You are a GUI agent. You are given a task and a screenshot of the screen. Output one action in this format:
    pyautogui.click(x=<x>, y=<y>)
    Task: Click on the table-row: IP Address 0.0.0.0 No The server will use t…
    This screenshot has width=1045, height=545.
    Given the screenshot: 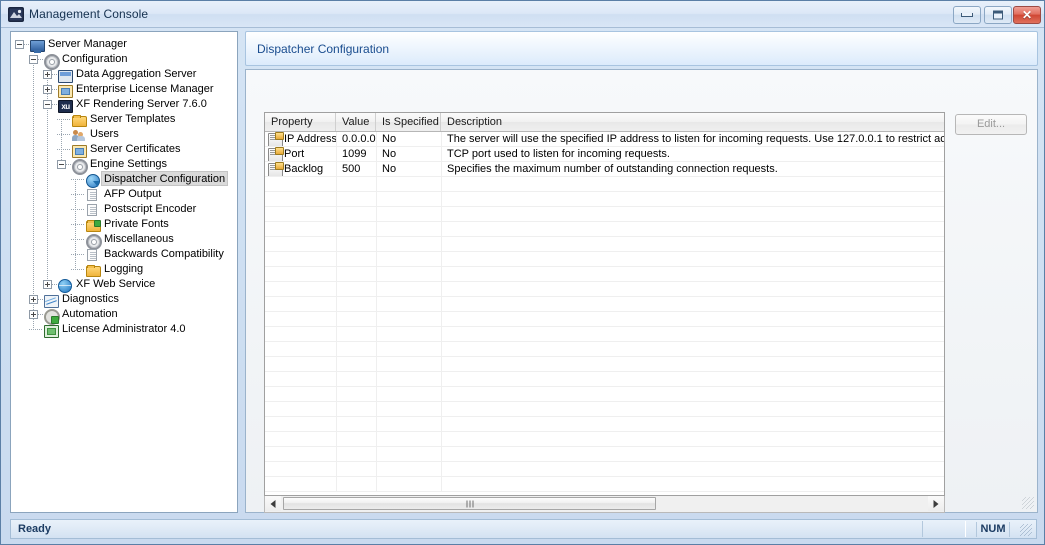 What is the action you would take?
    pyautogui.click(x=604, y=139)
    